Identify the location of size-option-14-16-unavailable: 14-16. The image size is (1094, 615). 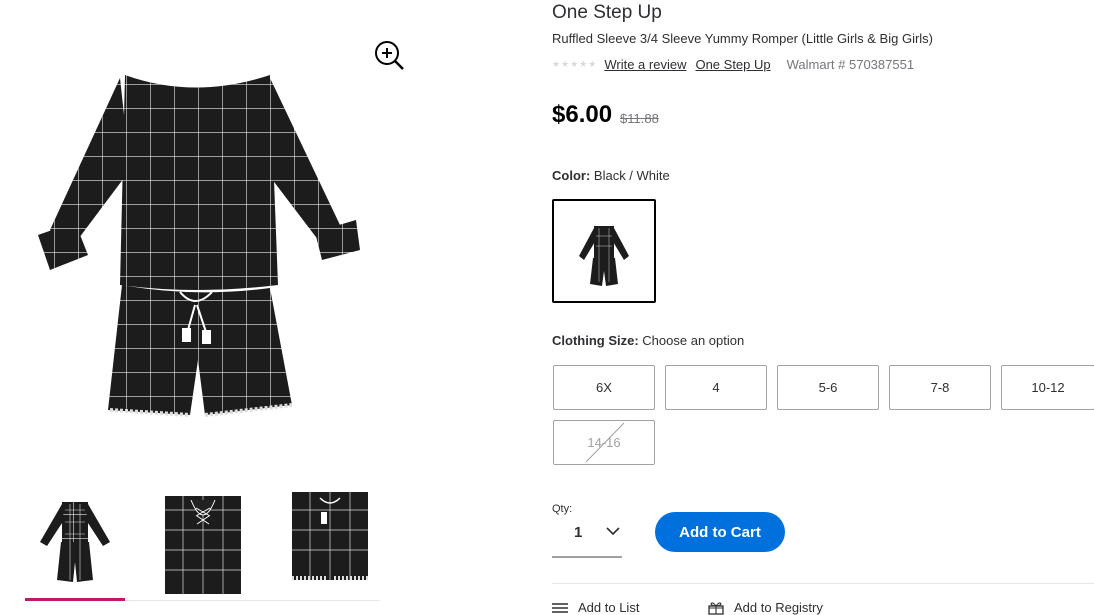
(604, 442).